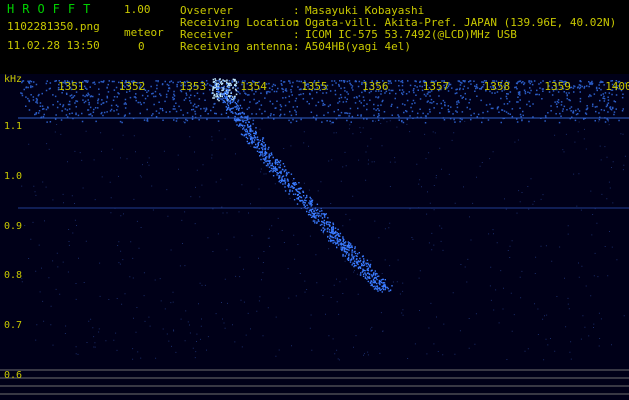 The image size is (629, 400). I want to click on y-tick-label: 0.7, so click(13, 326).